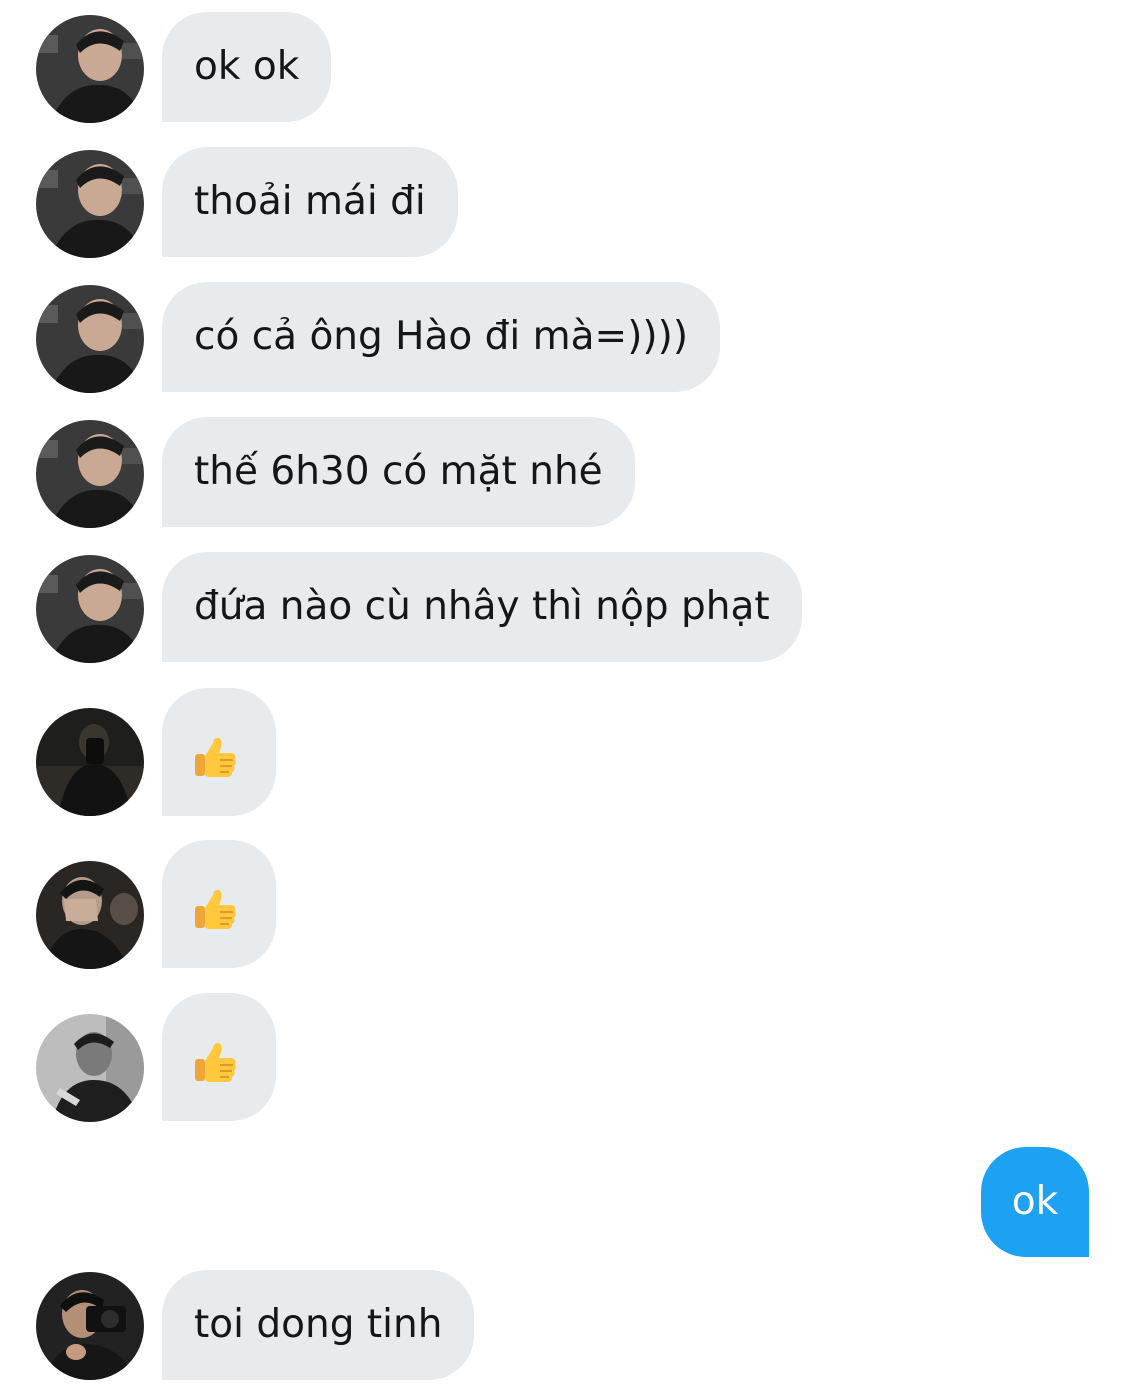  I want to click on message-bubble: đứa nào cù nhây thì nộp phạt, so click(482, 607).